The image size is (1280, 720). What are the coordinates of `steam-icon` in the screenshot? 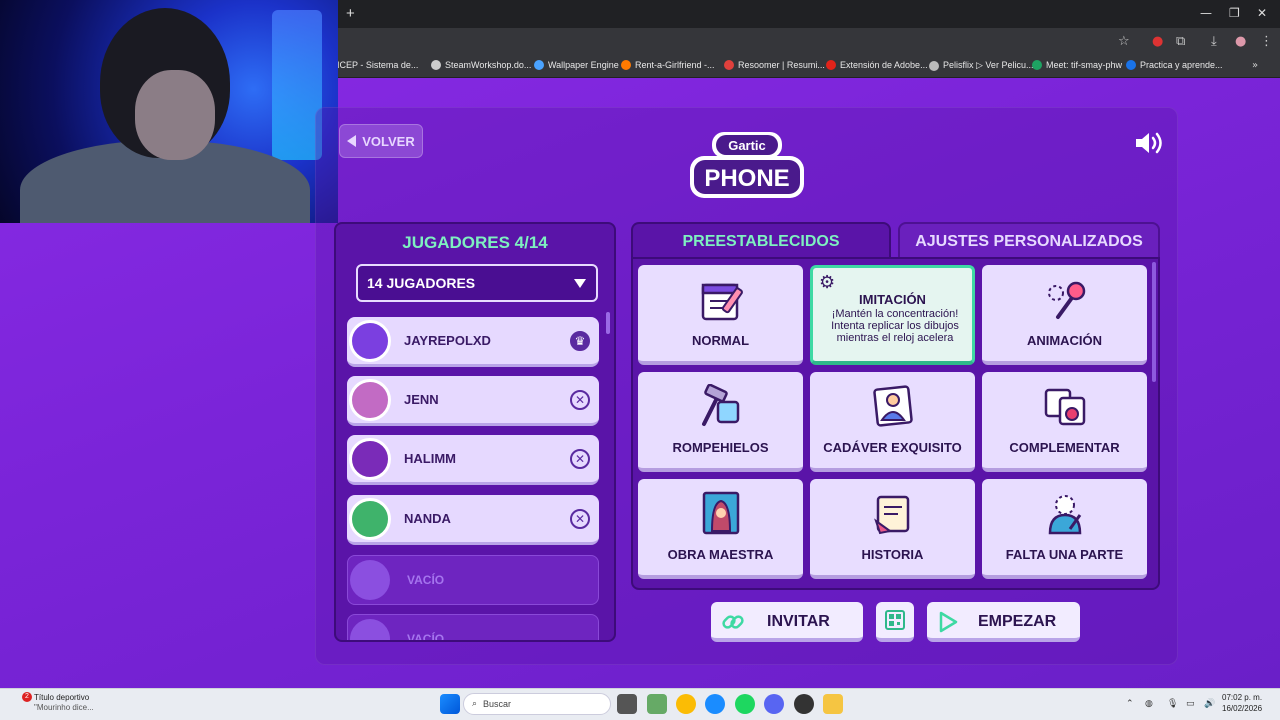 It's located at (436, 65).